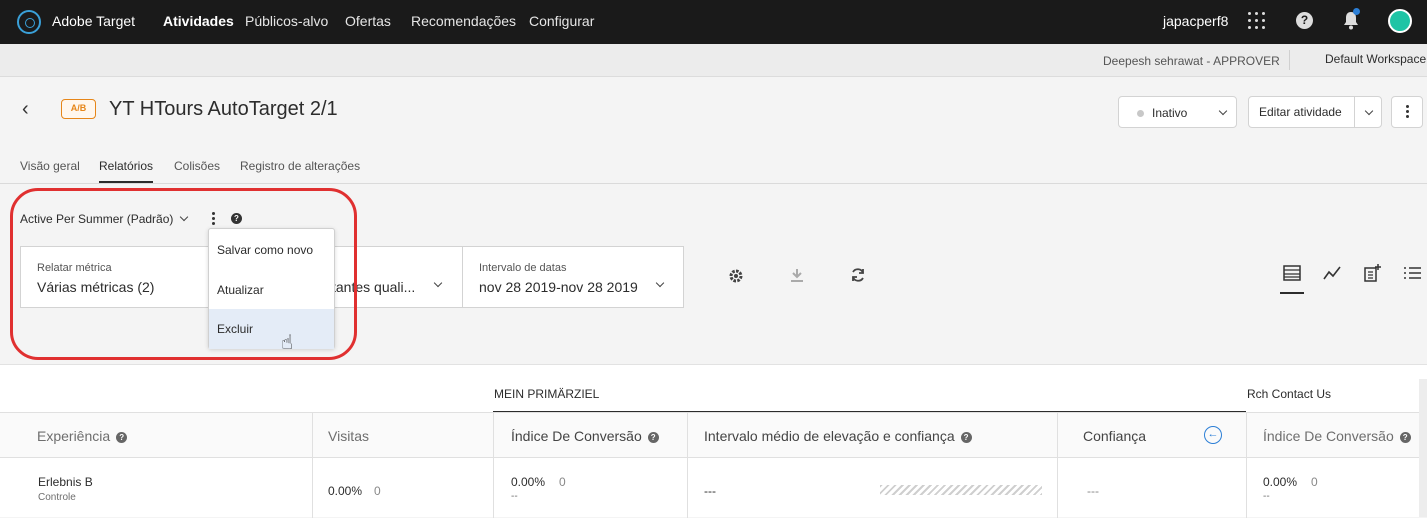 Image resolution: width=1427 pixels, height=518 pixels. Describe the element at coordinates (29, 109) in the screenshot. I see `back-arrow-icon: ‹` at that location.